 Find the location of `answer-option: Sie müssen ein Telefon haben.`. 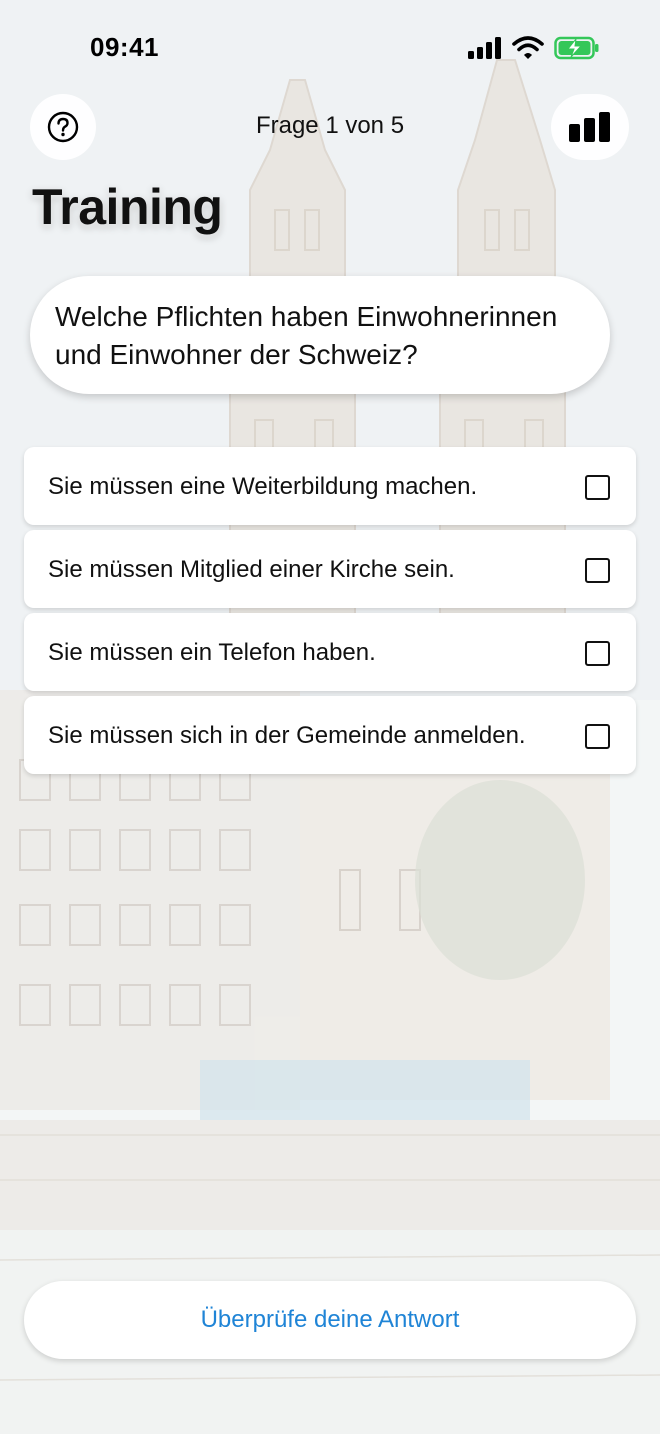

answer-option: Sie müssen ein Telefon haben. is located at coordinates (330, 652).